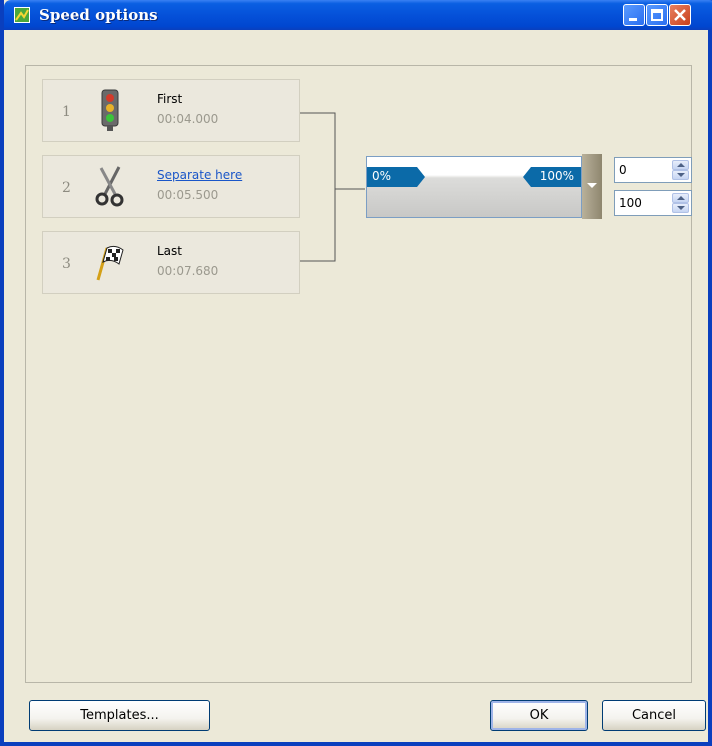  Describe the element at coordinates (654, 715) in the screenshot. I see `cancel-button: Cancel` at that location.